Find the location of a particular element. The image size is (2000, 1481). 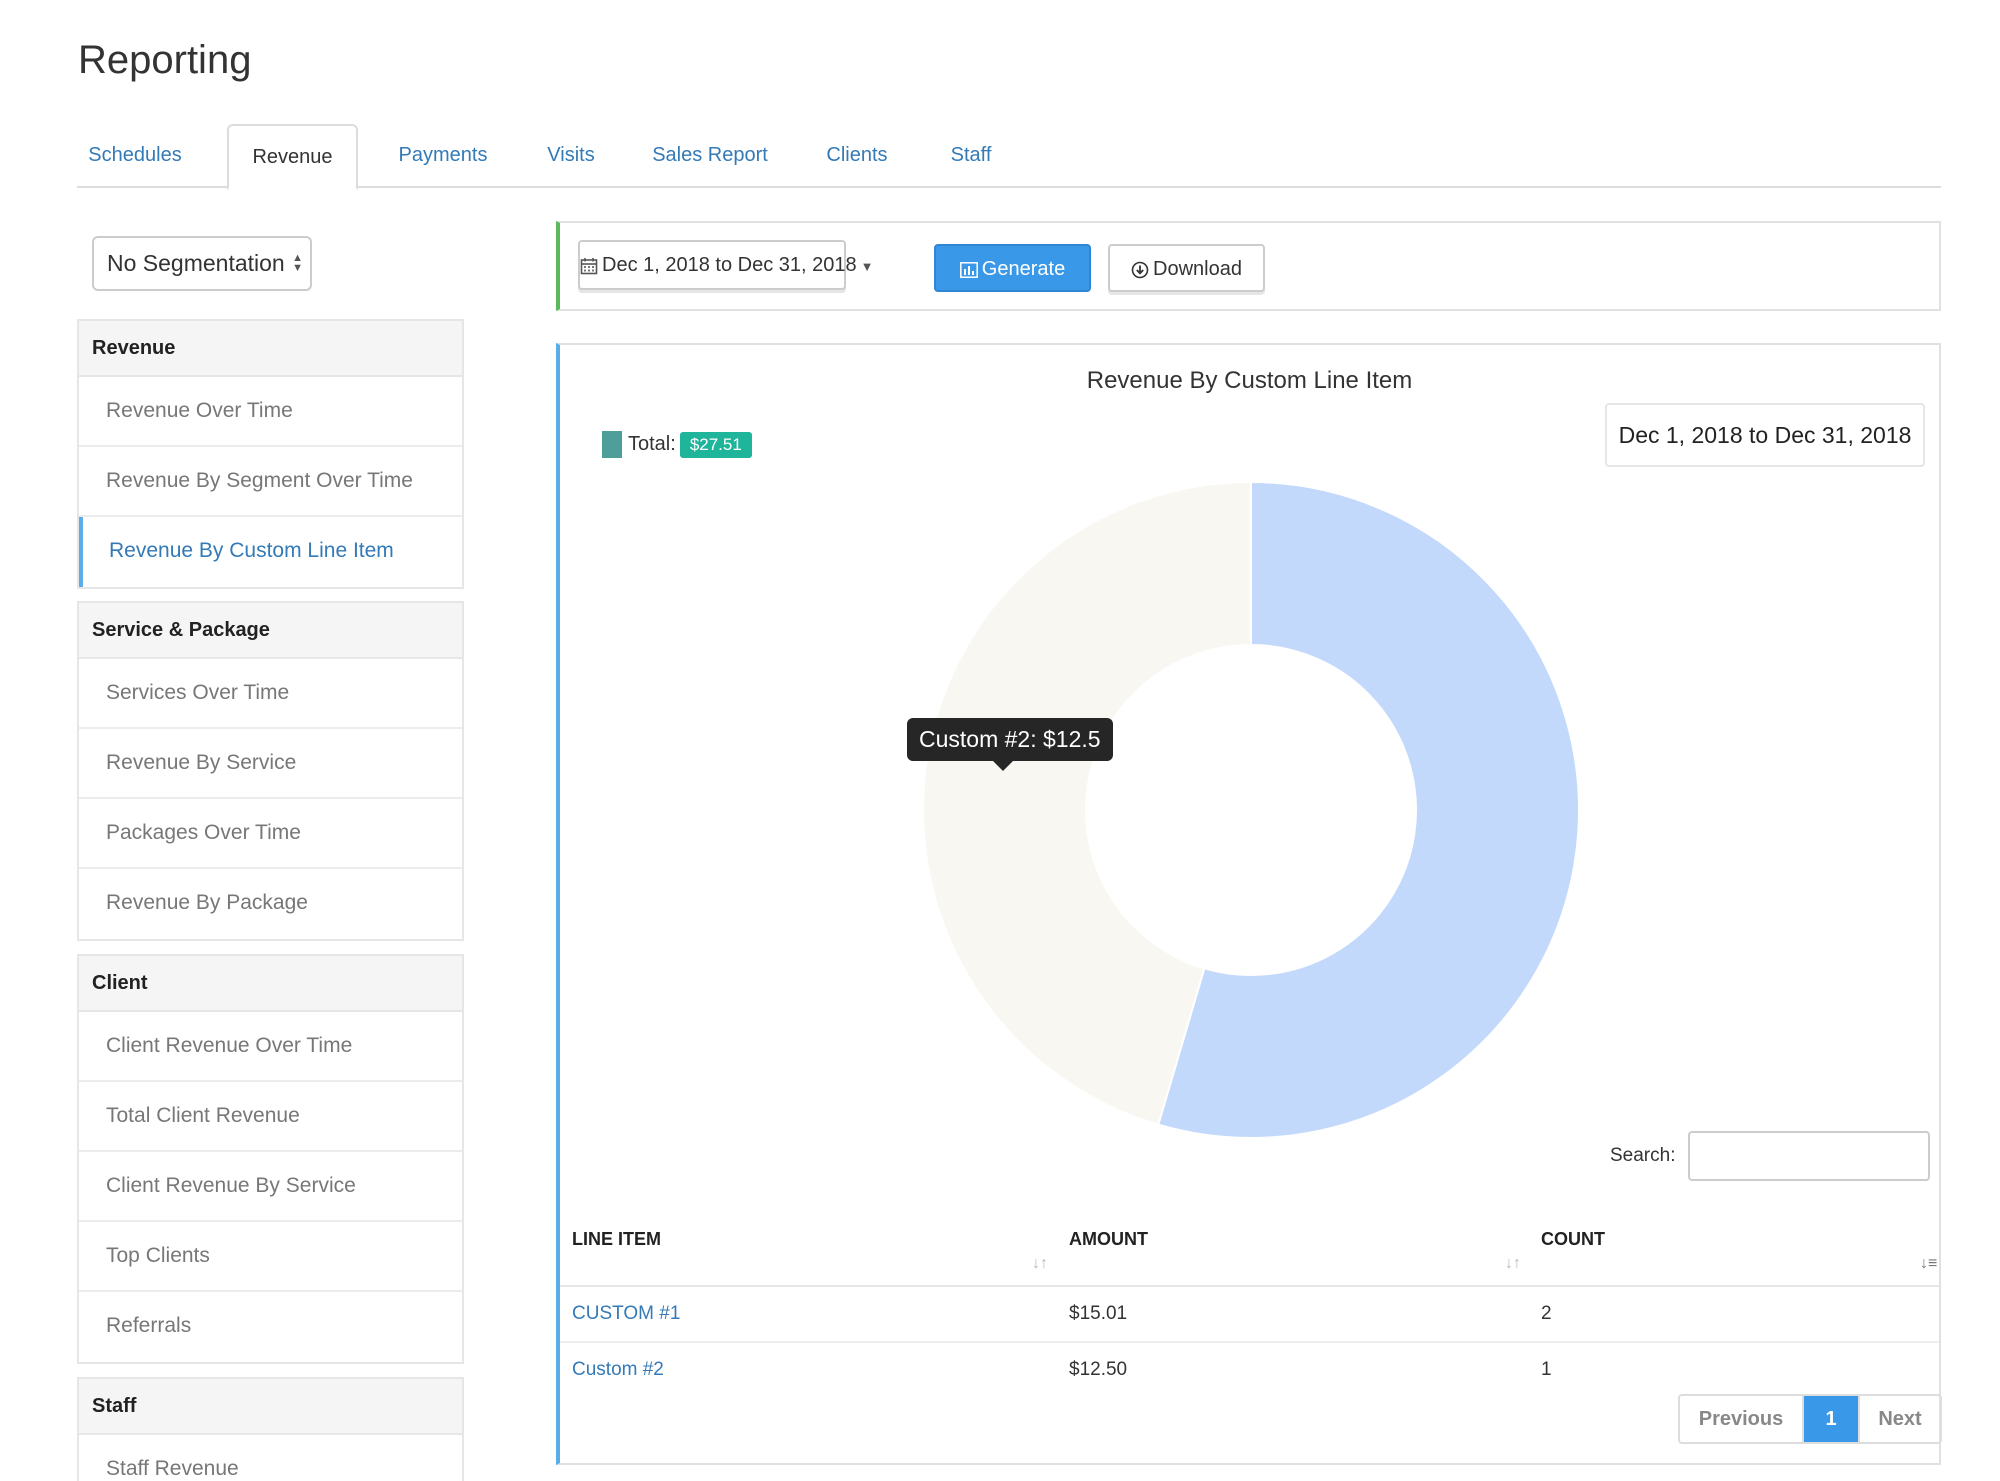

nav-group-title: Revenue is located at coordinates (270, 349).